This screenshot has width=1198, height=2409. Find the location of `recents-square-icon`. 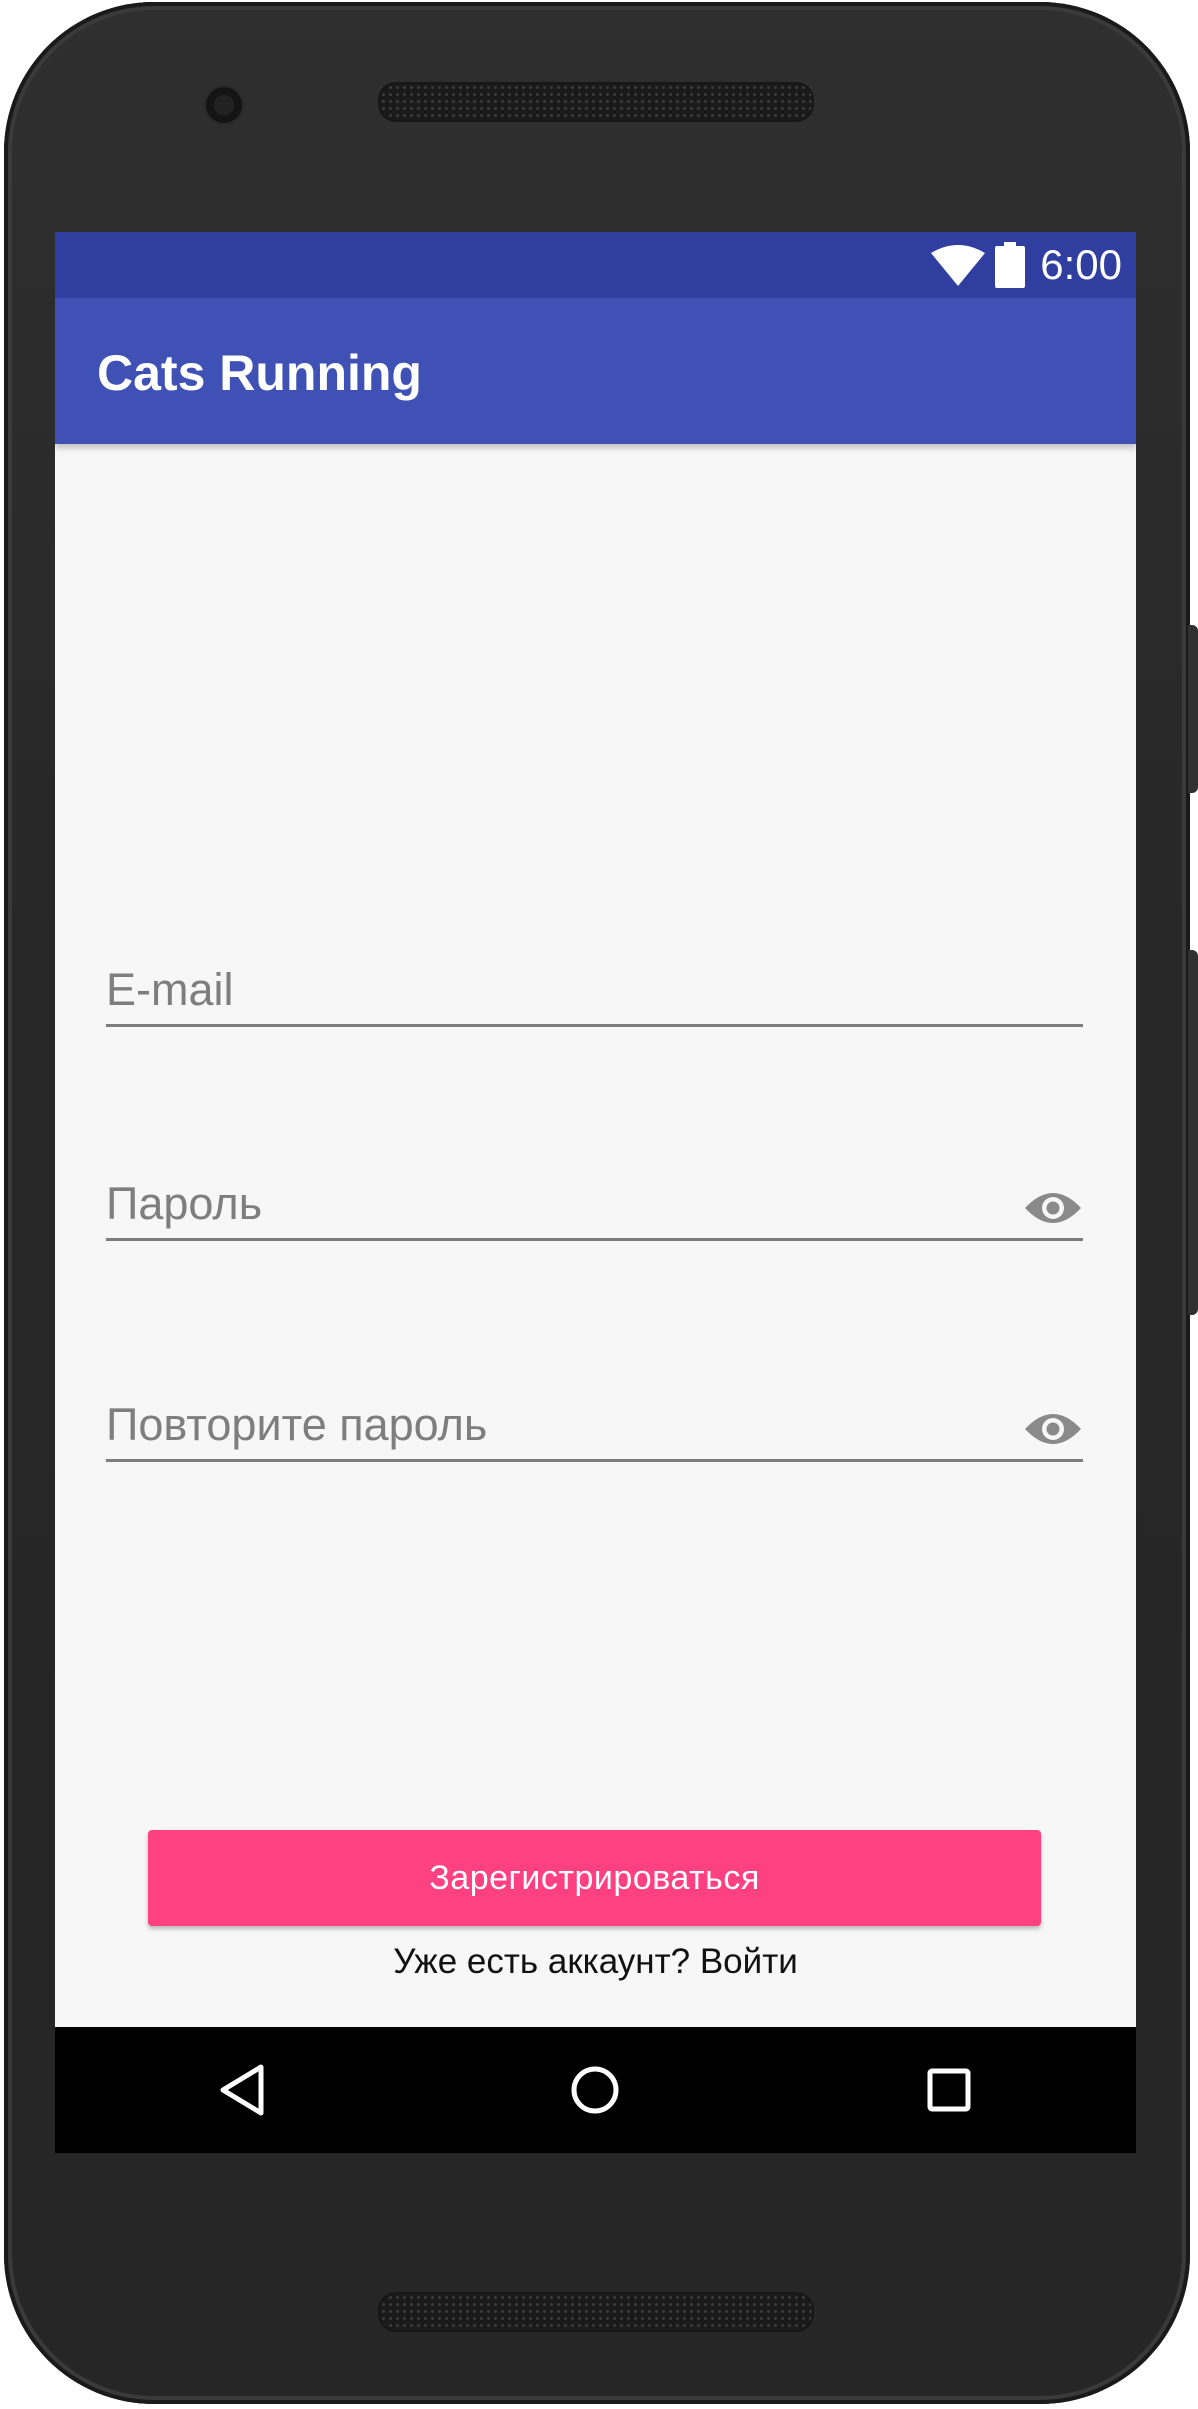

recents-square-icon is located at coordinates (949, 2090).